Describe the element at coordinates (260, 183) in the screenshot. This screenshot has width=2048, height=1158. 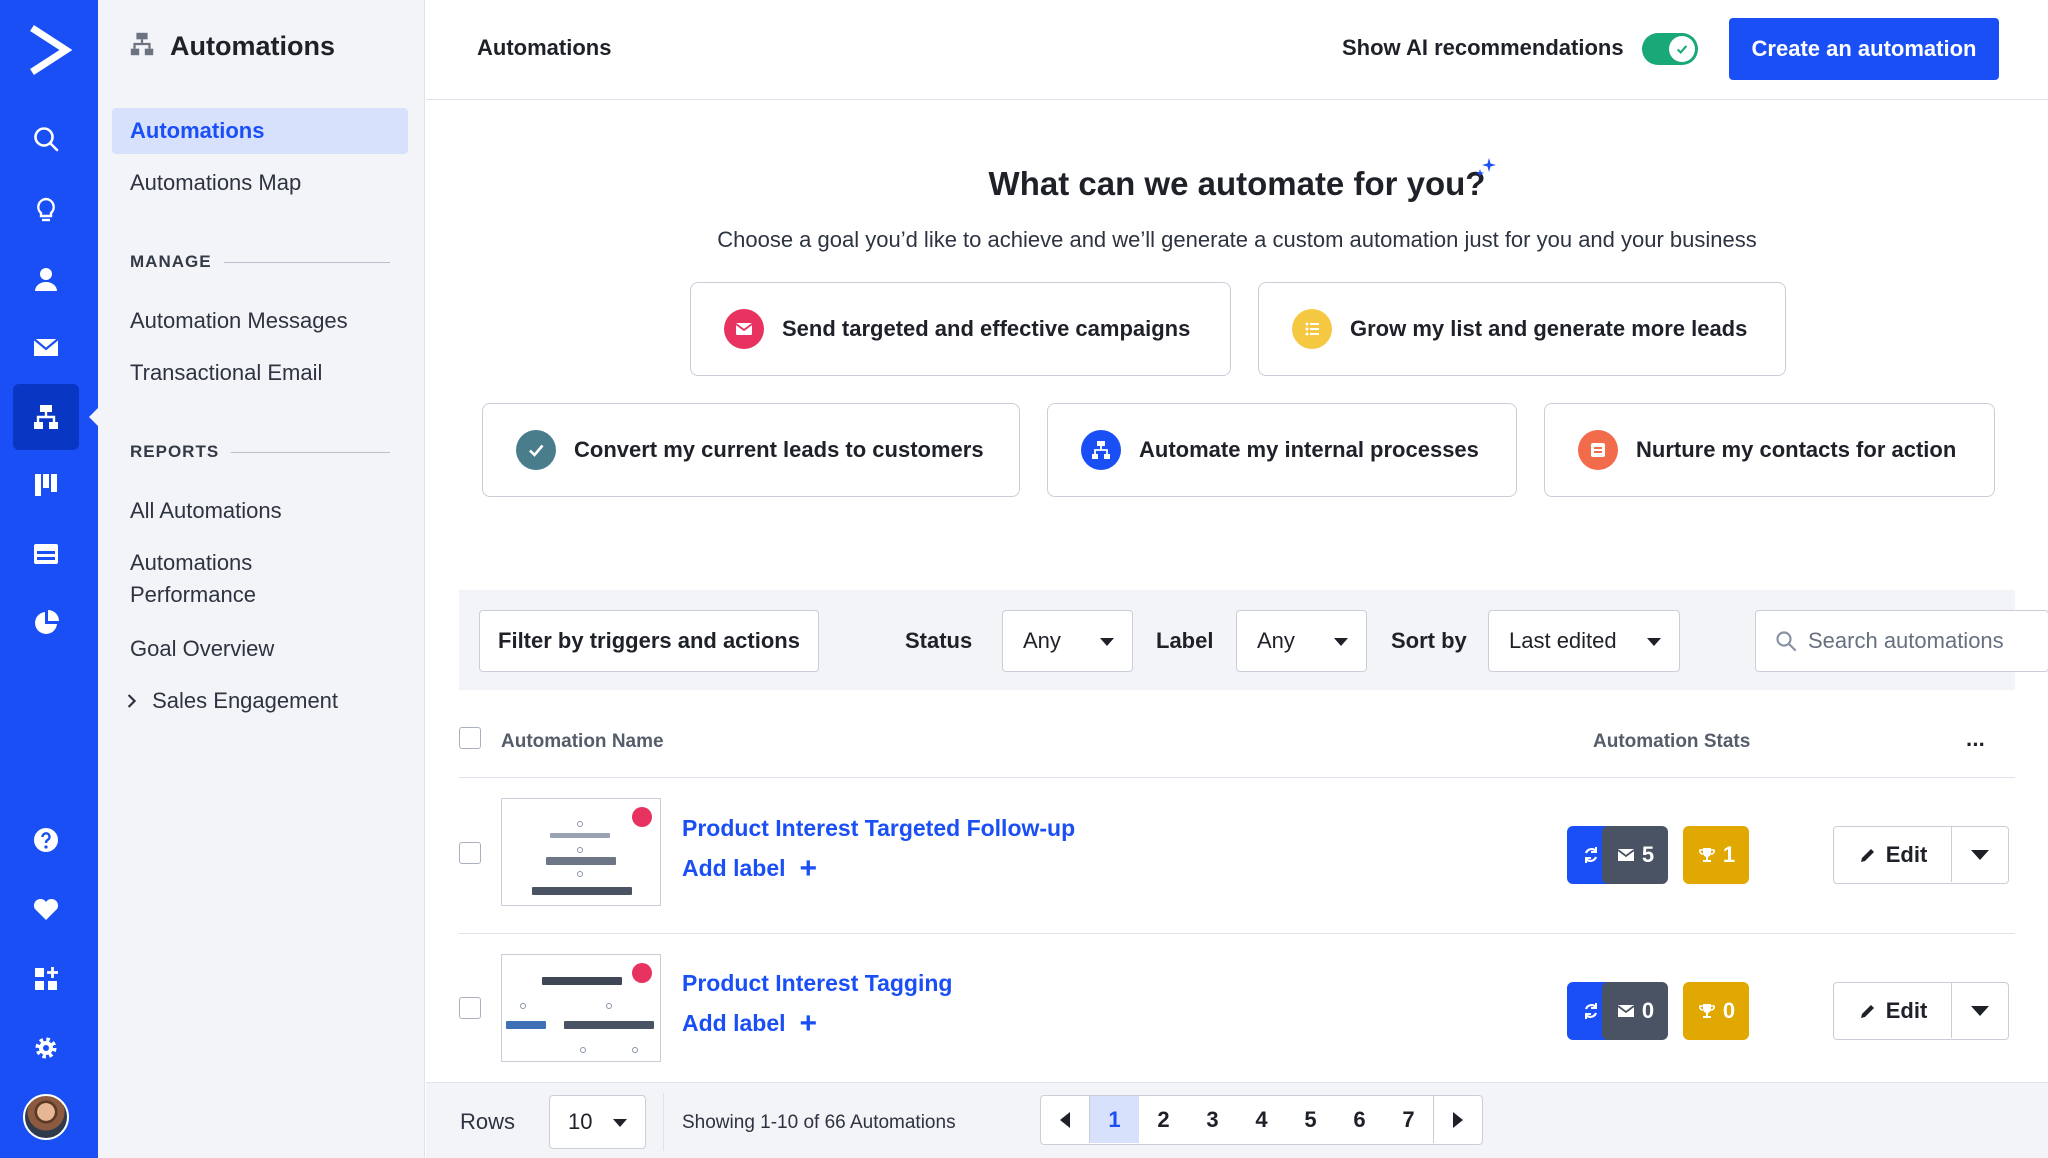
I see `nav-item-automations-map: Automations Map` at that location.